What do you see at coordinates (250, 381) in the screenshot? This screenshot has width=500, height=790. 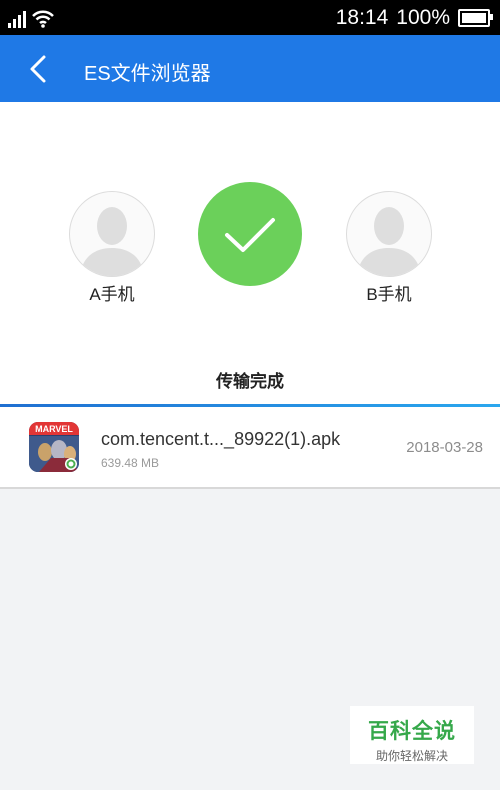 I see `transfer-status: 传输完成` at bounding box center [250, 381].